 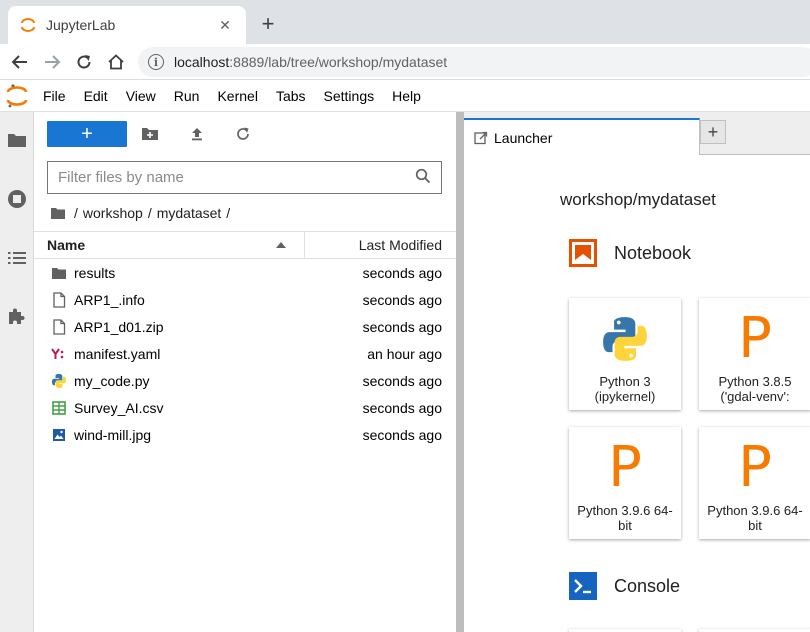 What do you see at coordinates (237, 96) in the screenshot?
I see `menu-kernel: Kernel` at bounding box center [237, 96].